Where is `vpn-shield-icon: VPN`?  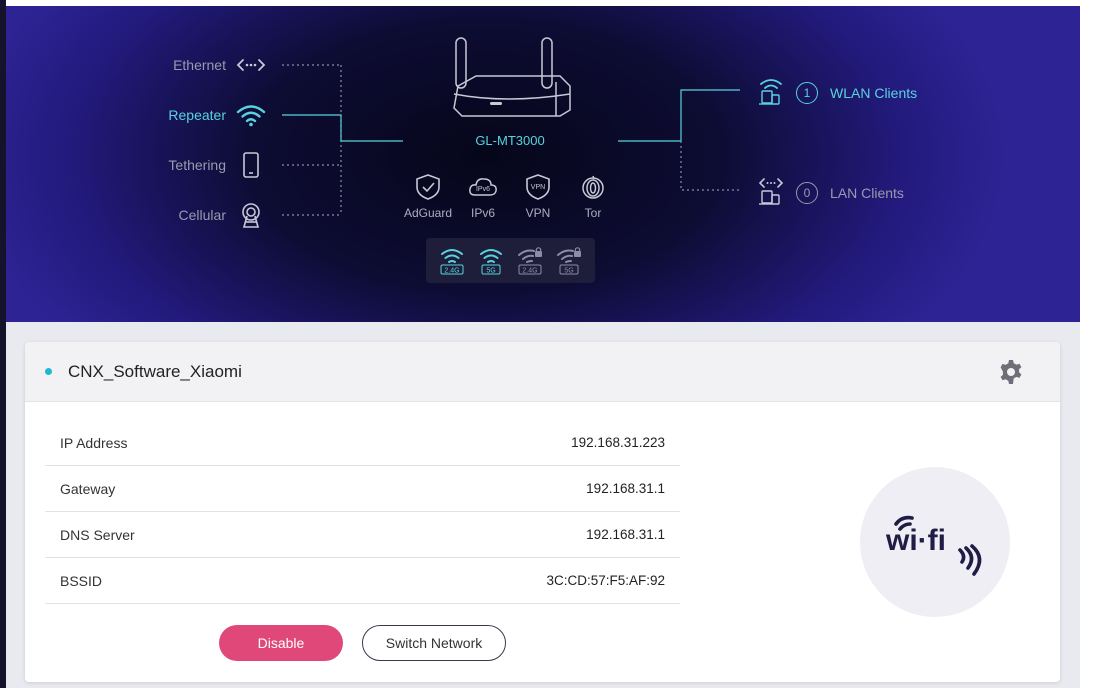 vpn-shield-icon: VPN is located at coordinates (538, 187).